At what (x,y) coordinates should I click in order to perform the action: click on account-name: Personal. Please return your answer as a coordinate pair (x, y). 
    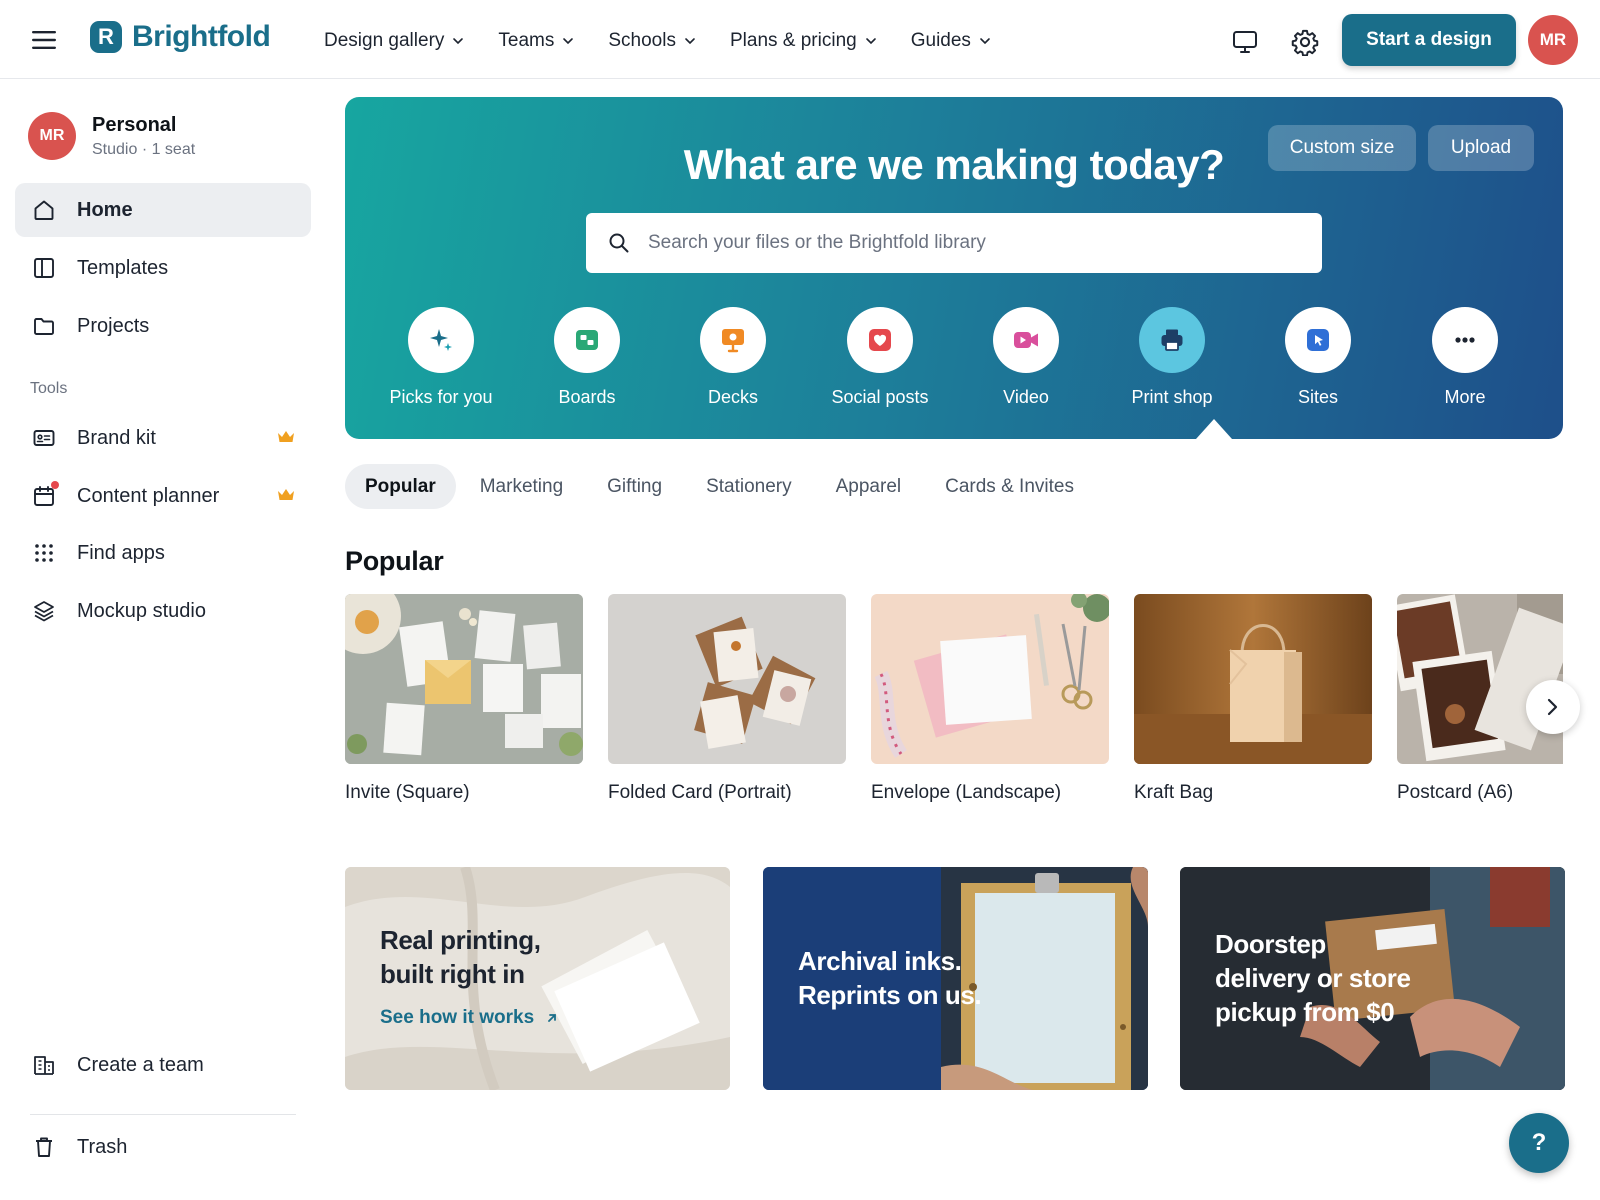
    Looking at the image, I should click on (134, 124).